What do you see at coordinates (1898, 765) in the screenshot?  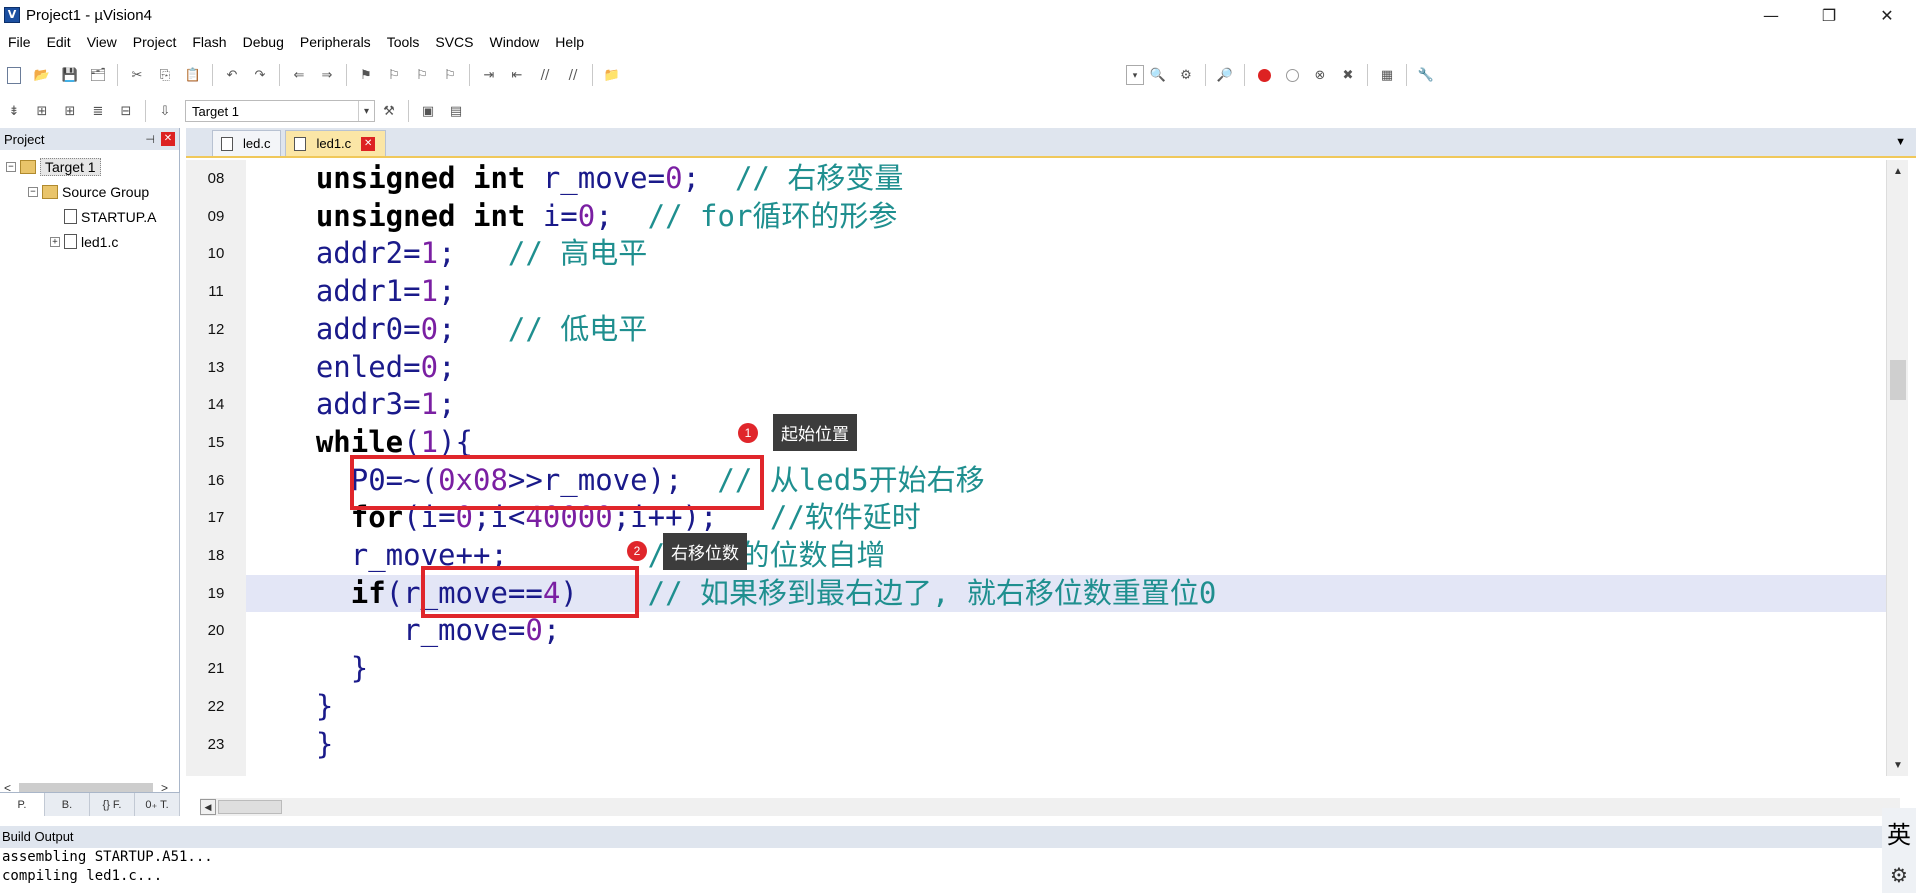 I see `scroll-down-icon: ▼` at bounding box center [1898, 765].